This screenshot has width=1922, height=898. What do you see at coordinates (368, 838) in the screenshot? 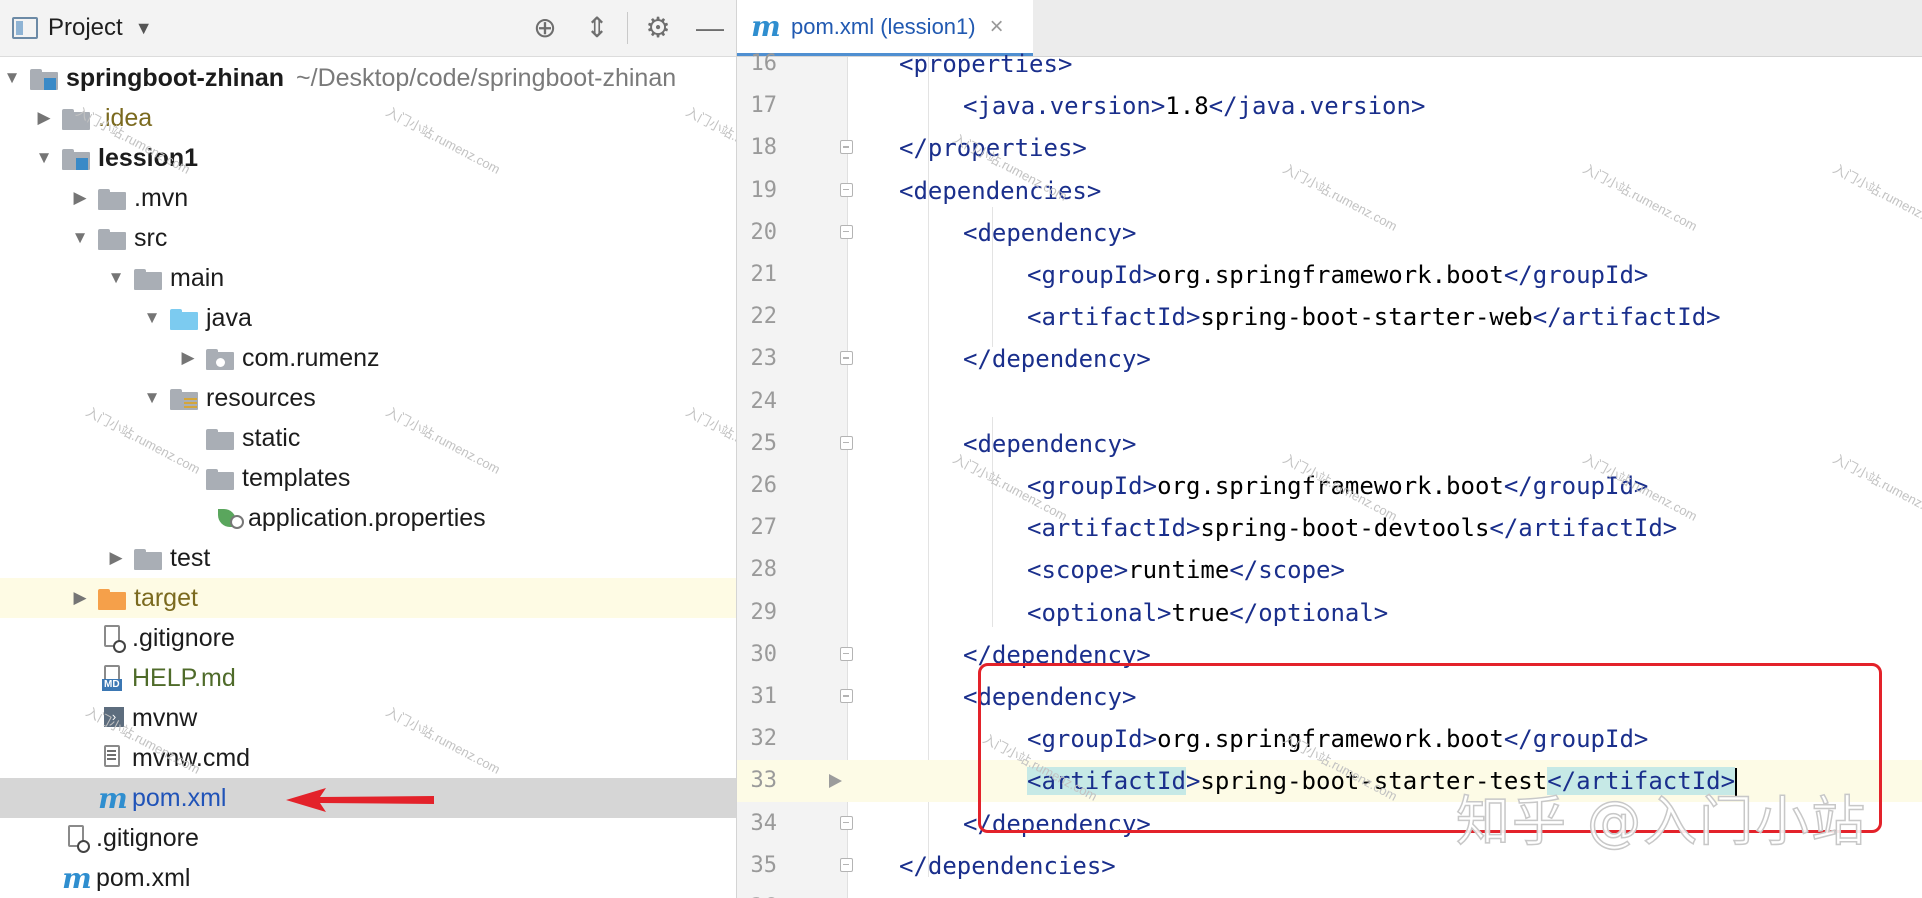
I see `tree-item-gitignore-root: .gitignore` at bounding box center [368, 838].